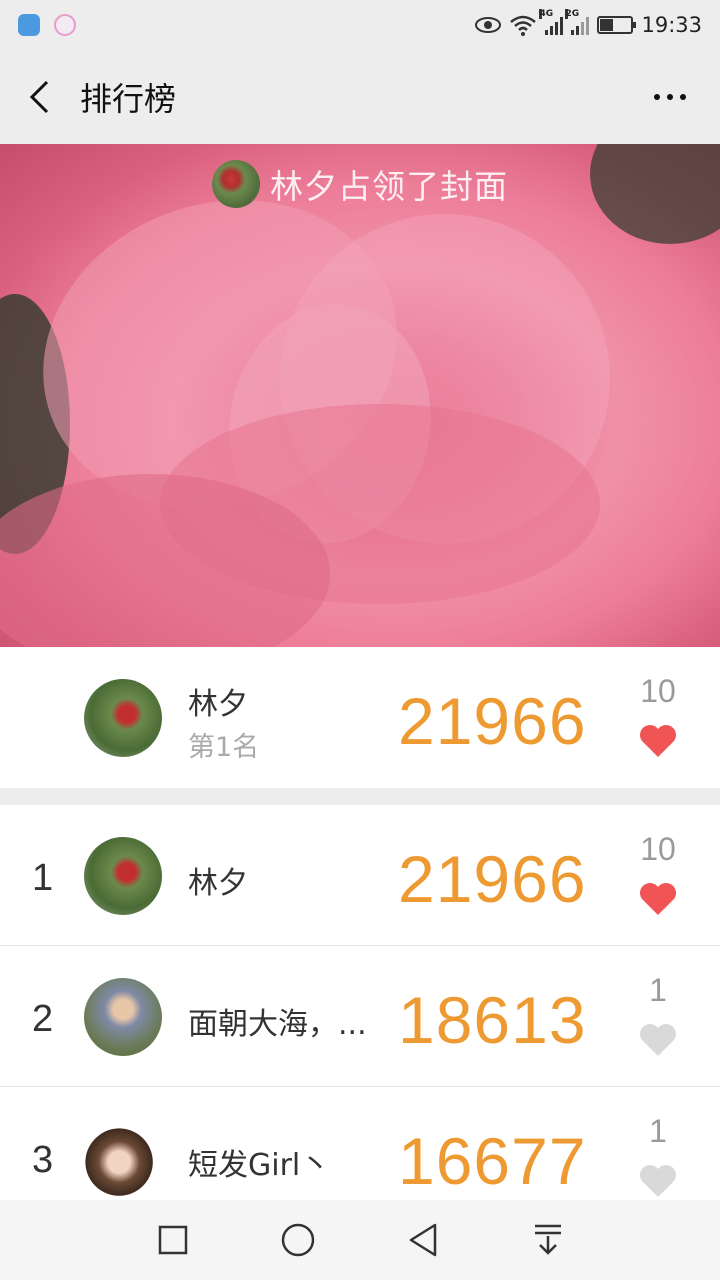 This screenshot has height=1280, width=720. Describe the element at coordinates (43, 1019) in the screenshot. I see `rank-number: 2` at that location.